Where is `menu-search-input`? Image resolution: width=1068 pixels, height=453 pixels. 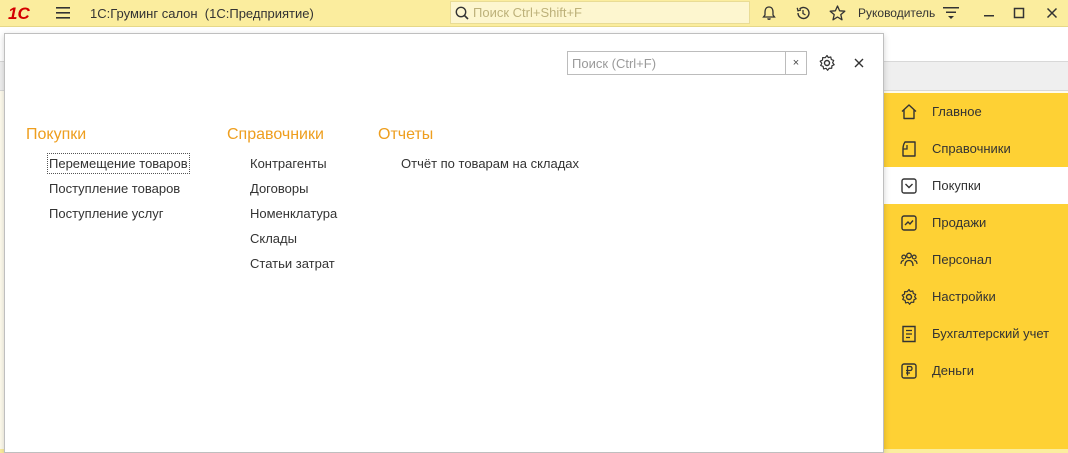 menu-search-input is located at coordinates (676, 63).